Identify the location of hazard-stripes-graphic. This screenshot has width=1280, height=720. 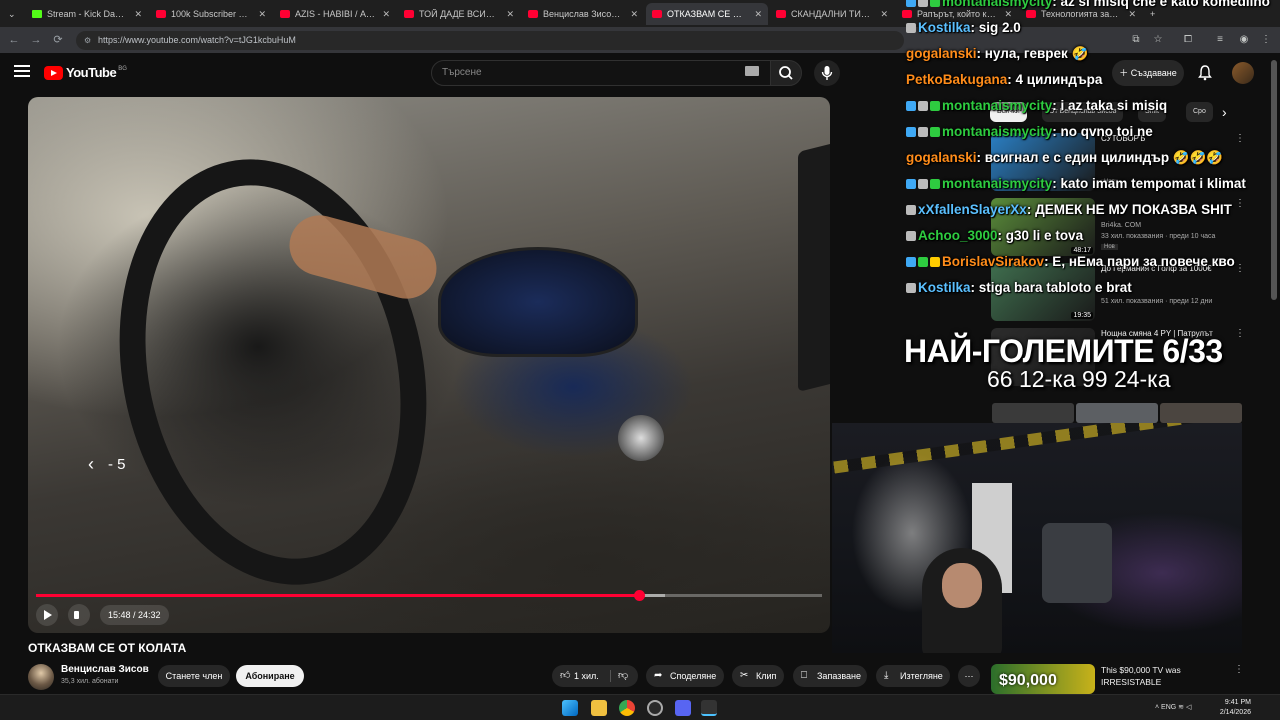
(1037, 448).